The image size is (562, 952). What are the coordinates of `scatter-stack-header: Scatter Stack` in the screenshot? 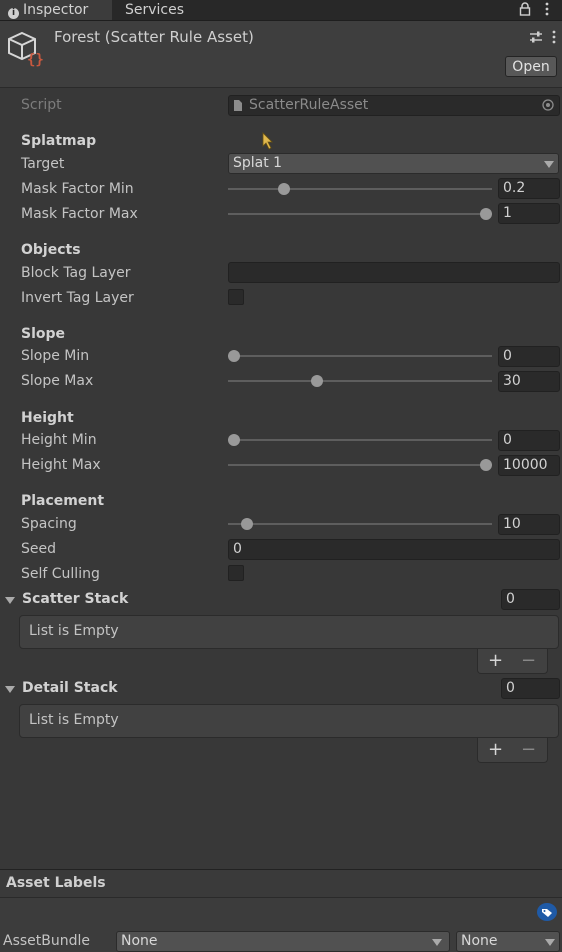 It's located at (75, 599).